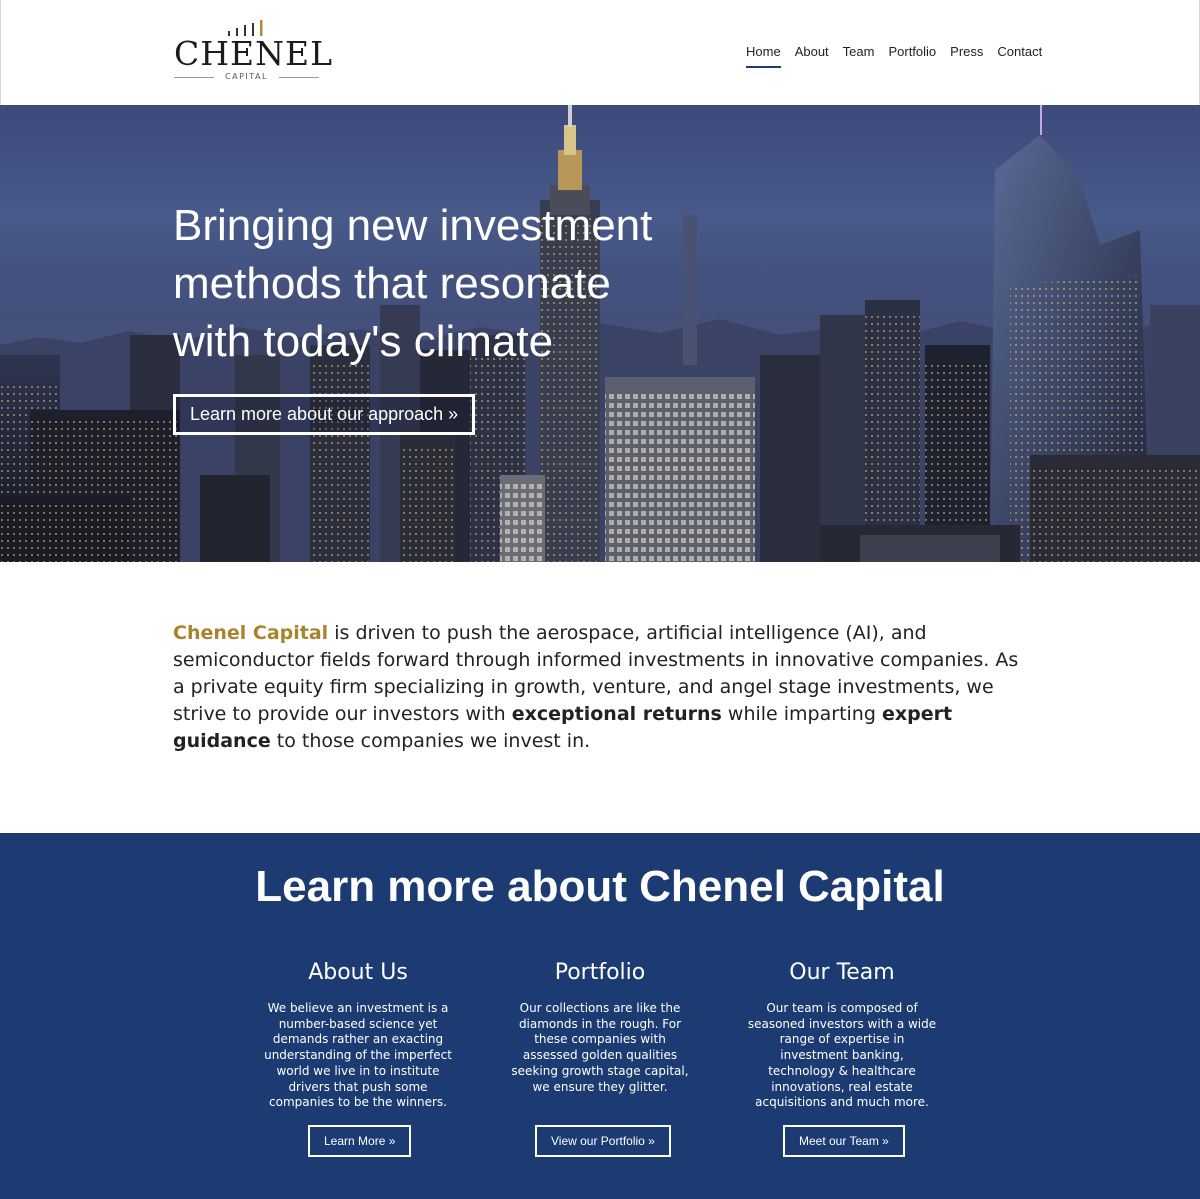  What do you see at coordinates (763, 56) in the screenshot?
I see `nav-home: Home` at bounding box center [763, 56].